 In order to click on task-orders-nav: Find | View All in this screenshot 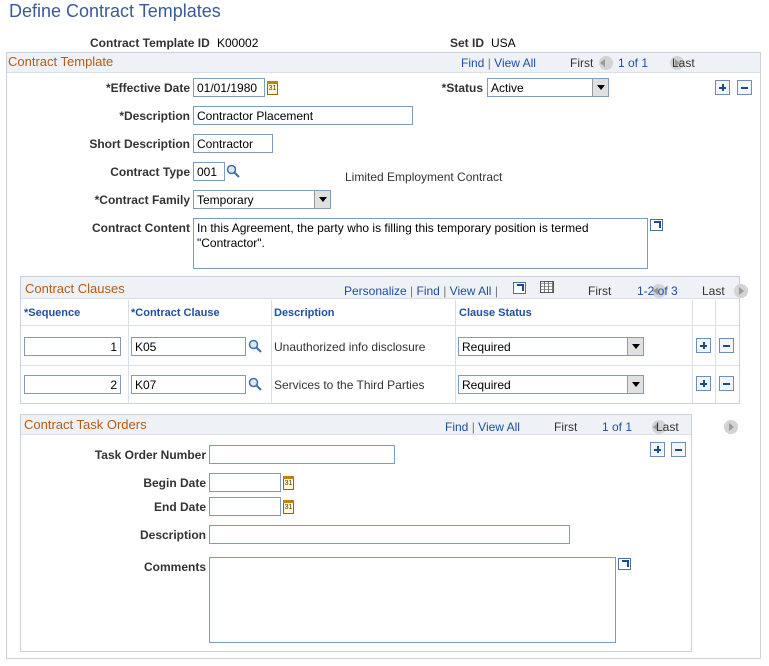, I will do `click(482, 427)`.